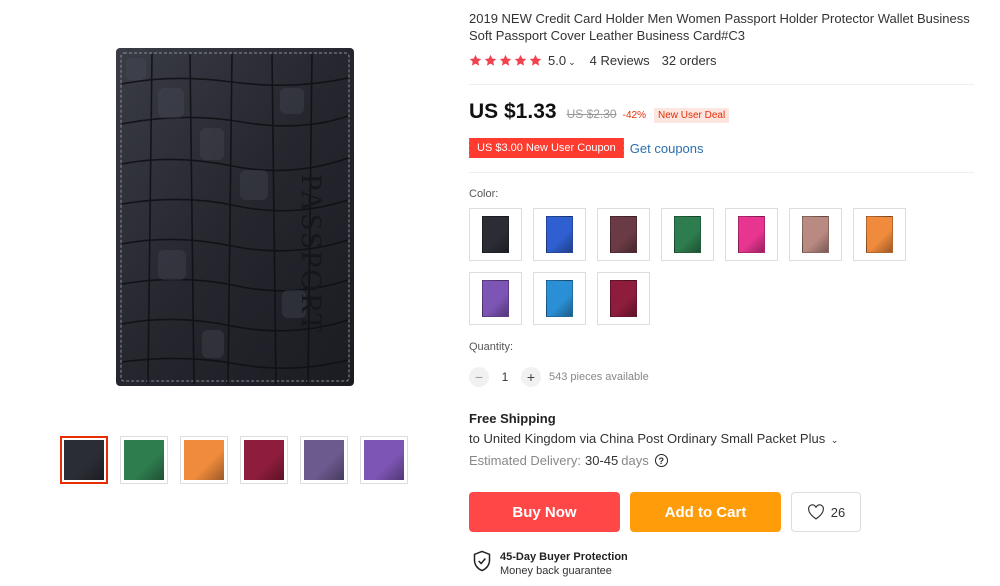  I want to click on quantity-value: 1, so click(505, 377).